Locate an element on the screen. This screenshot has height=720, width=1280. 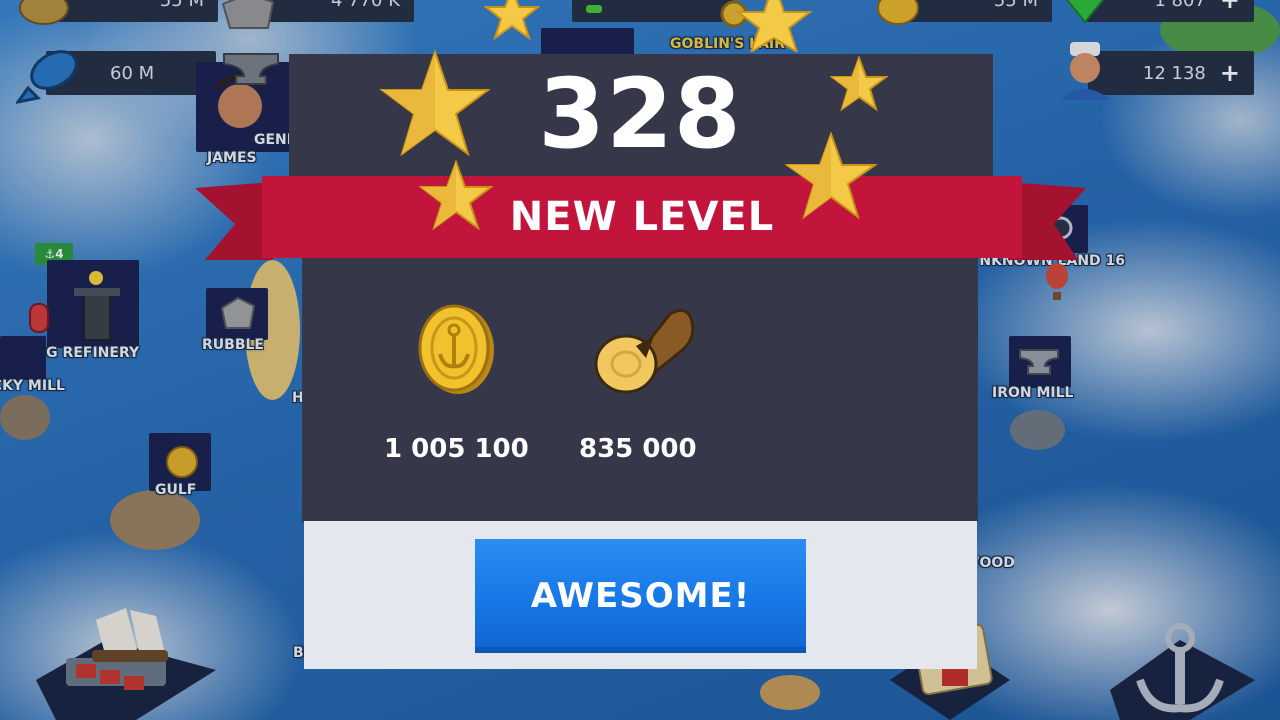
reward-coins-value: 1 005 100 is located at coordinates (456, 449).